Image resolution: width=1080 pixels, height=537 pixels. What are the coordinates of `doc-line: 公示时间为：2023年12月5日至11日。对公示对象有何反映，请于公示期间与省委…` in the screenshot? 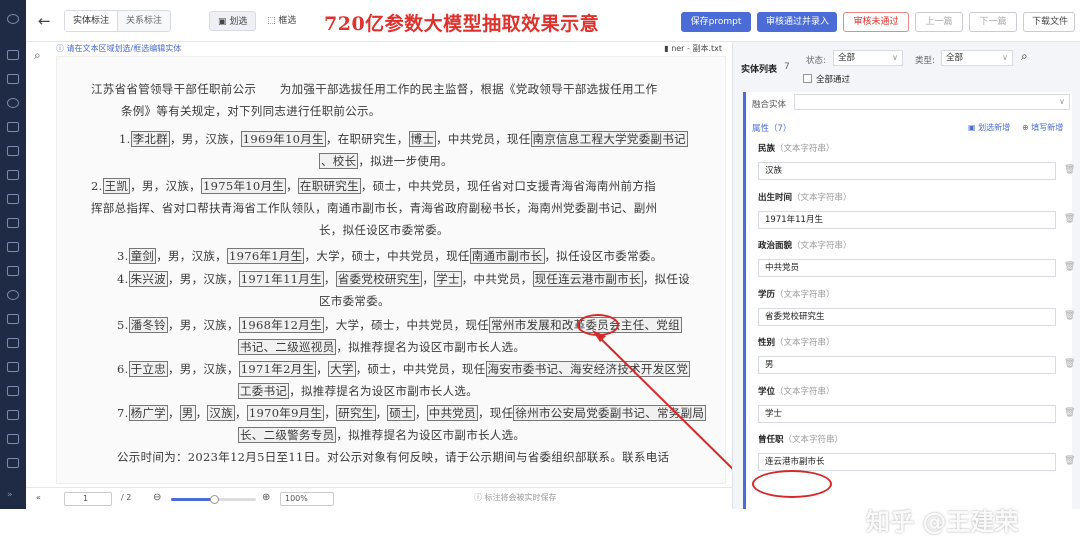 It's located at (393, 457).